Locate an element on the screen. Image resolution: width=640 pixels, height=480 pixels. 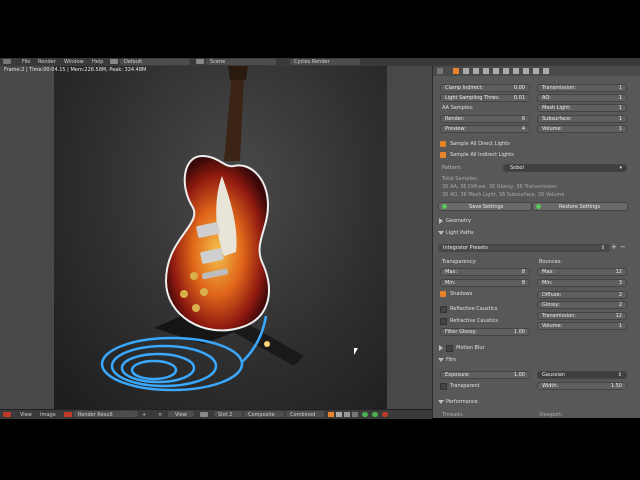
data-tab-icon is located at coordinates (526, 71).